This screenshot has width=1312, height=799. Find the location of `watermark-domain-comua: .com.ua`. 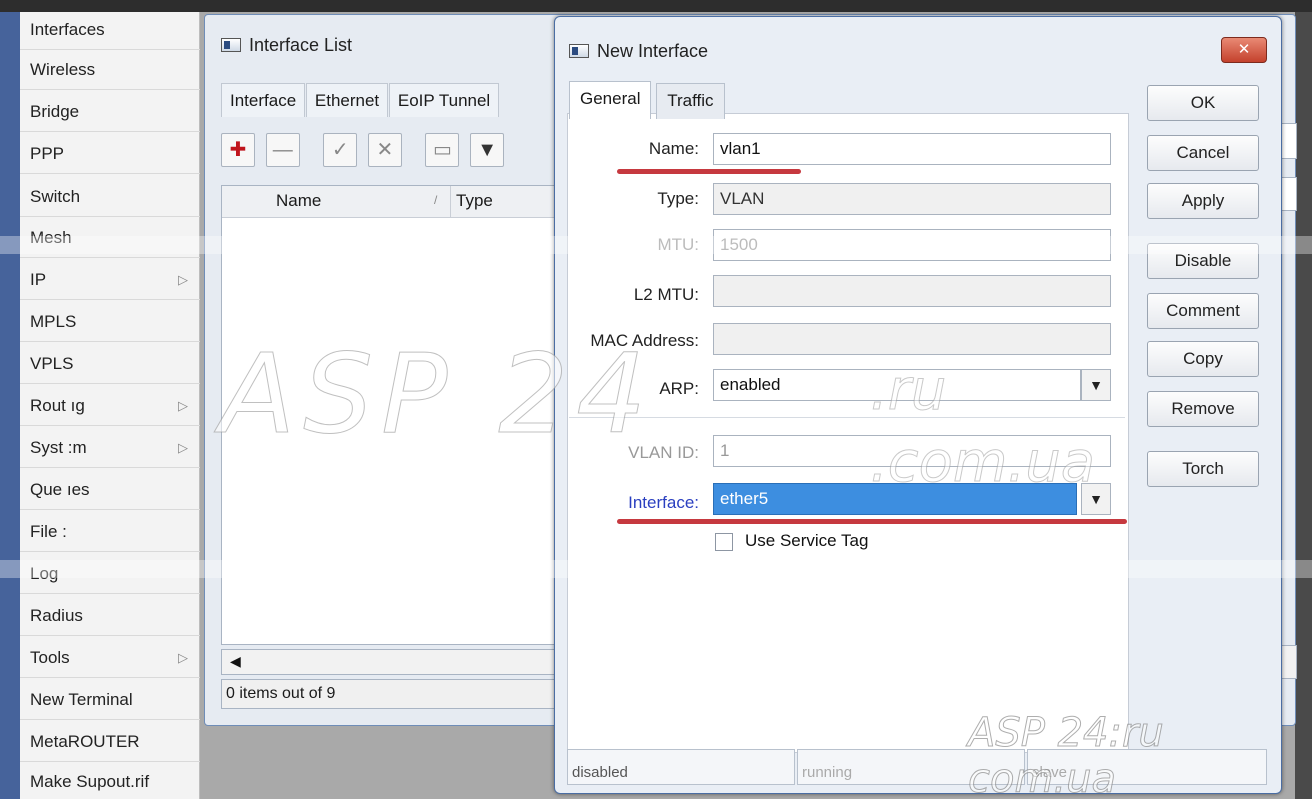

watermark-domain-comua: .com.ua is located at coordinates (982, 463).